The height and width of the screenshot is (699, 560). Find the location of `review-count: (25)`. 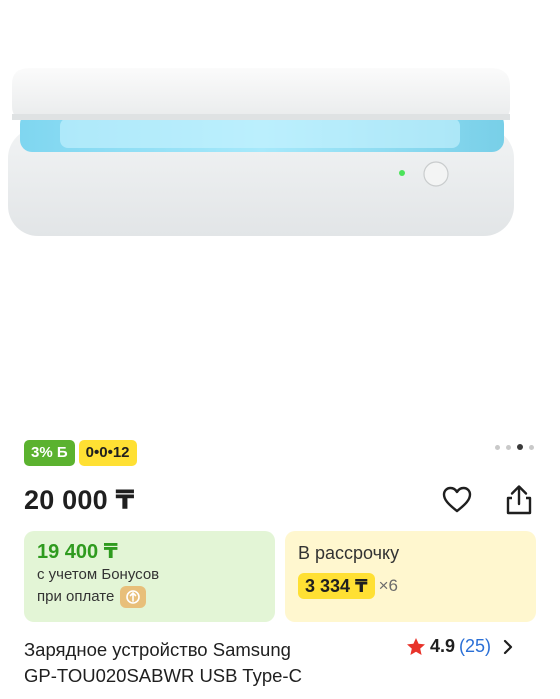

review-count: (25) is located at coordinates (475, 646).